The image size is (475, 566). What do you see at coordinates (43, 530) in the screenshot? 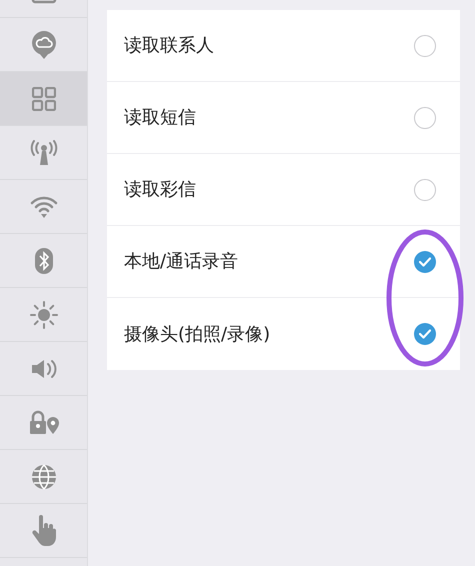
I see `pointing-hand-icon` at bounding box center [43, 530].